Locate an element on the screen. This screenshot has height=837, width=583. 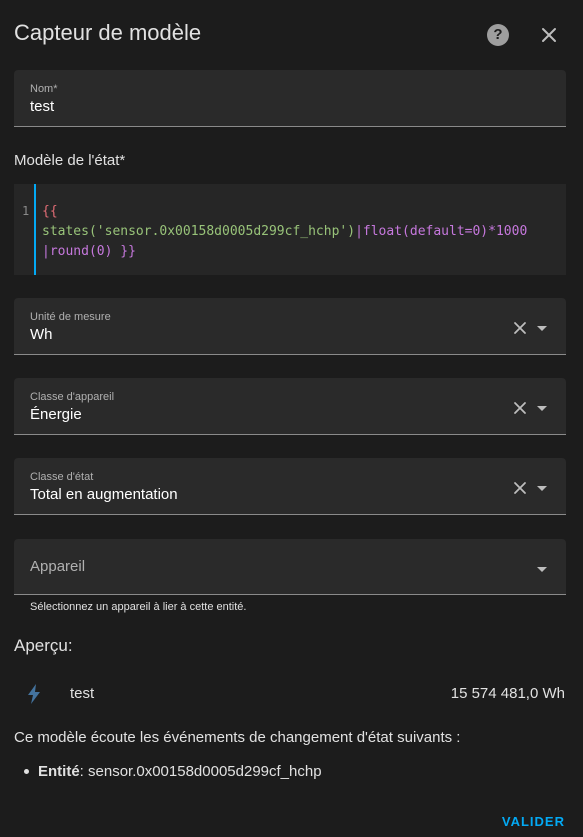
help-circle-icon: ? is located at coordinates (498, 34).